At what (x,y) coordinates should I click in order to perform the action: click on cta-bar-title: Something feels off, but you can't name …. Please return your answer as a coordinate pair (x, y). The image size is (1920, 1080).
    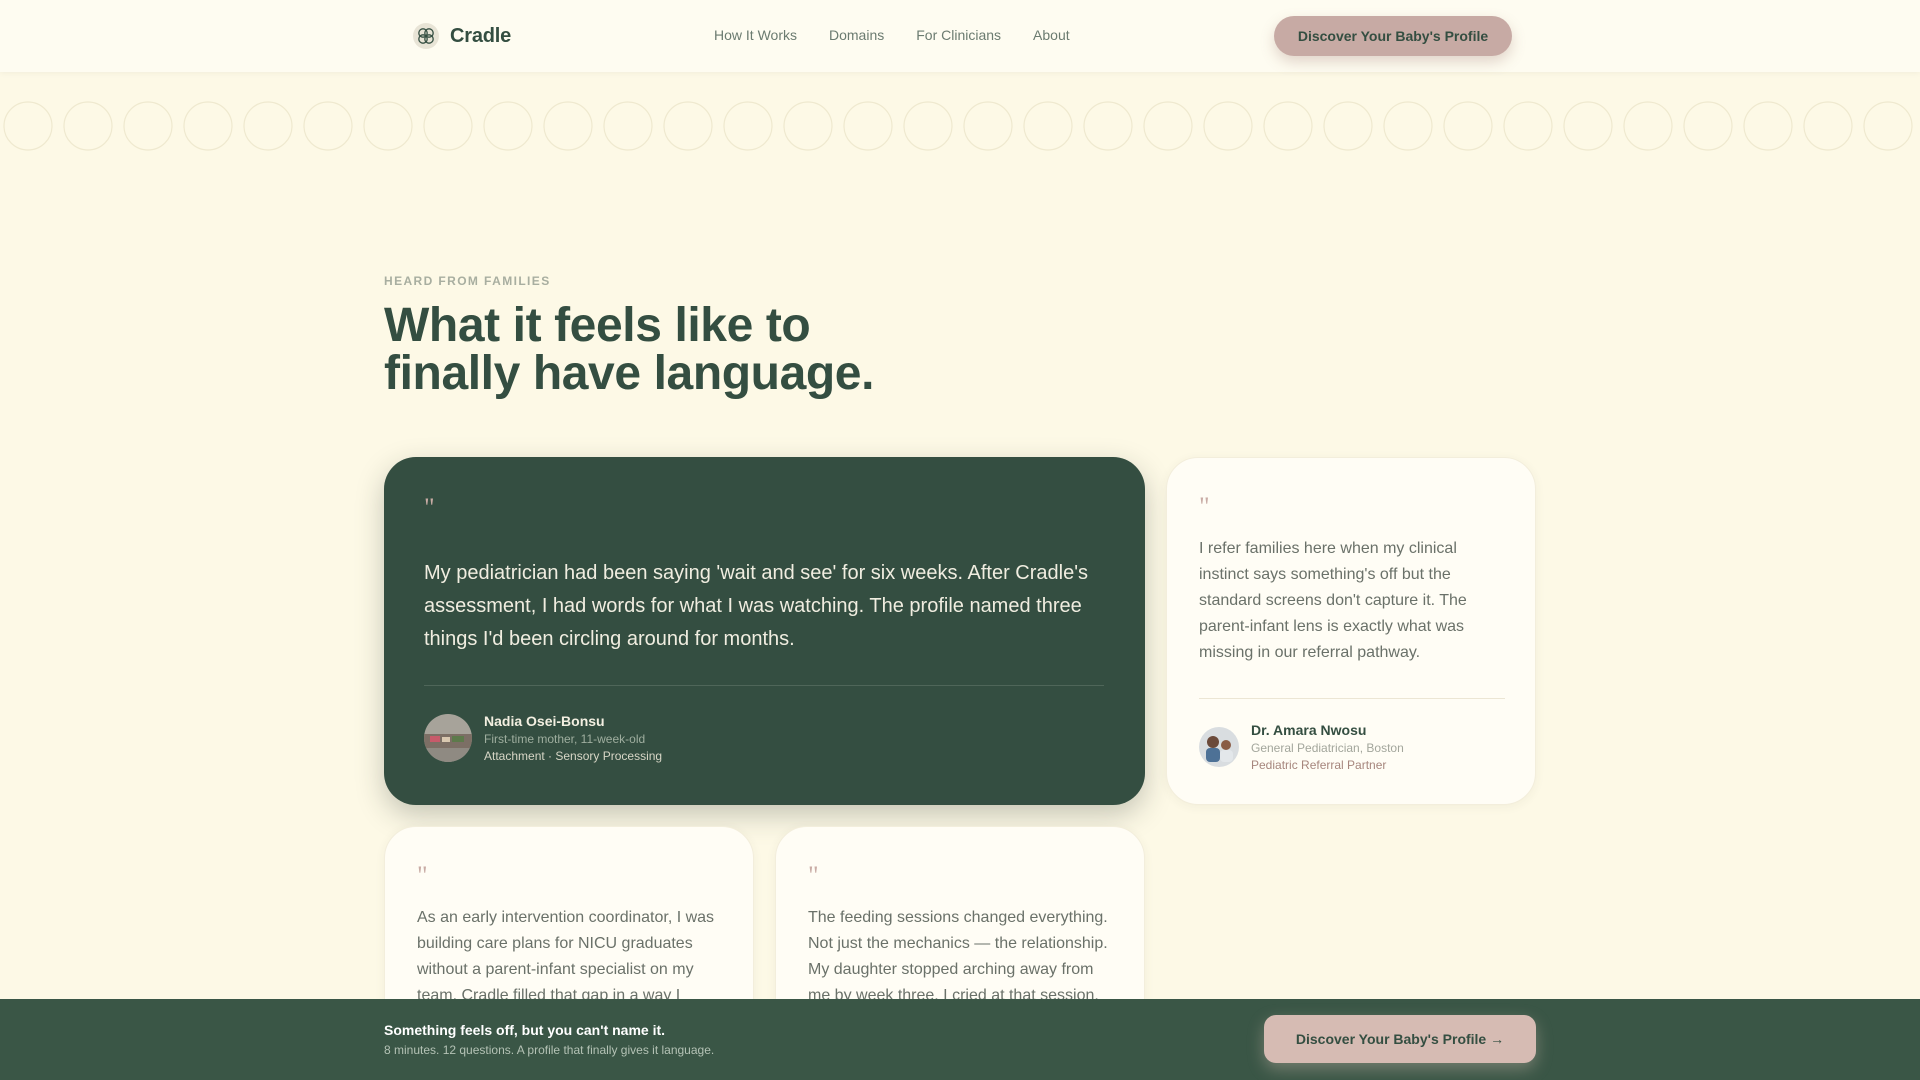
    Looking at the image, I should click on (525, 1030).